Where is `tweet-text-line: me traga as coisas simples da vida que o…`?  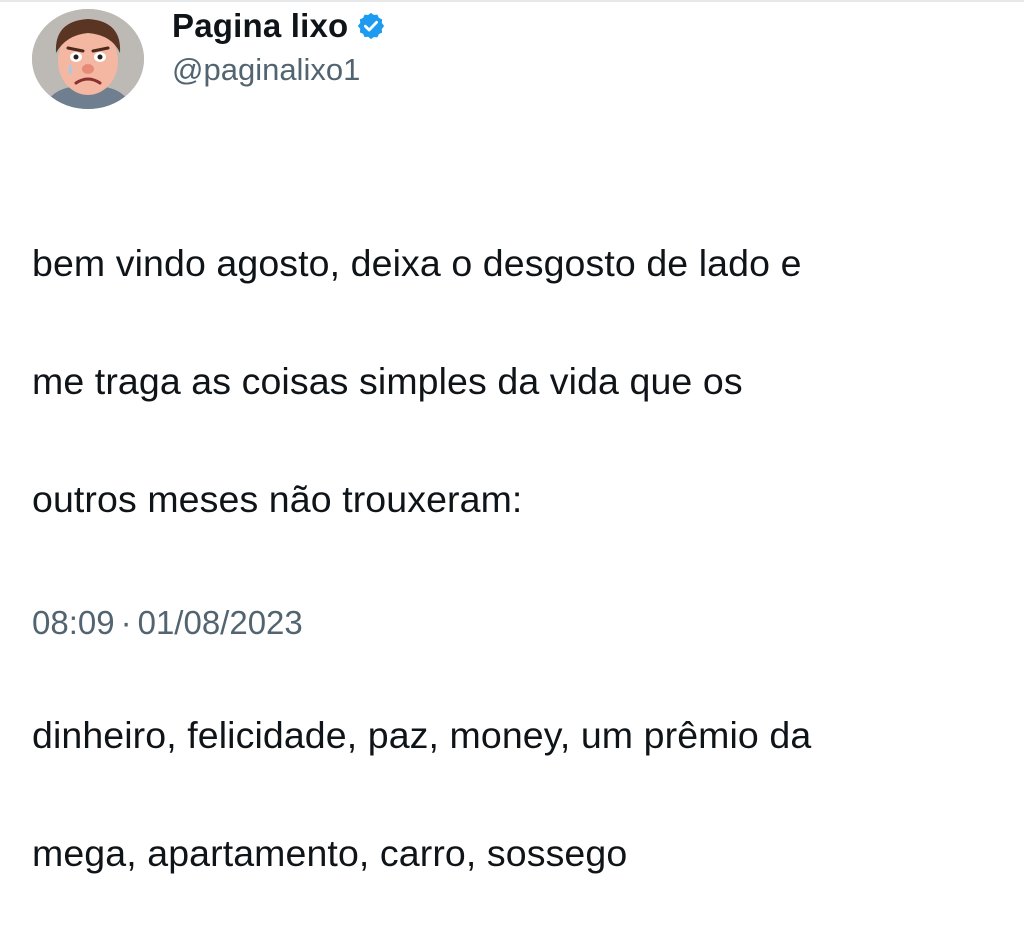 tweet-text-line: me traga as coisas simples da vida que o… is located at coordinates (387, 381).